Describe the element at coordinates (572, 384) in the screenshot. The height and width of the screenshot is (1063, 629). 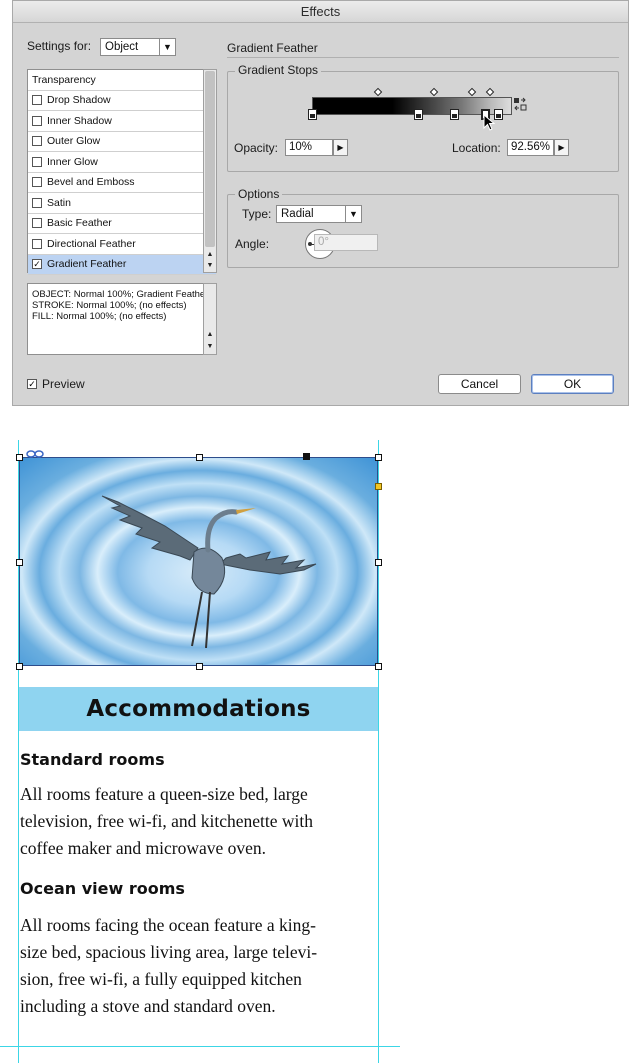
I see `ok-button: OK` at that location.